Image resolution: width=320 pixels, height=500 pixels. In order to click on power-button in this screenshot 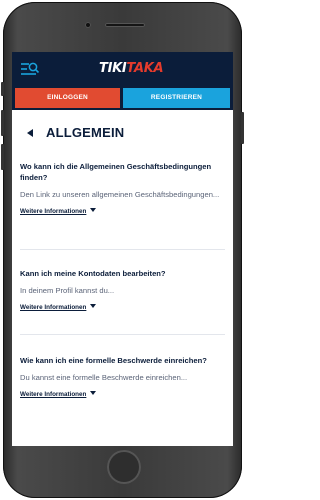, I will do `click(242, 128)`.